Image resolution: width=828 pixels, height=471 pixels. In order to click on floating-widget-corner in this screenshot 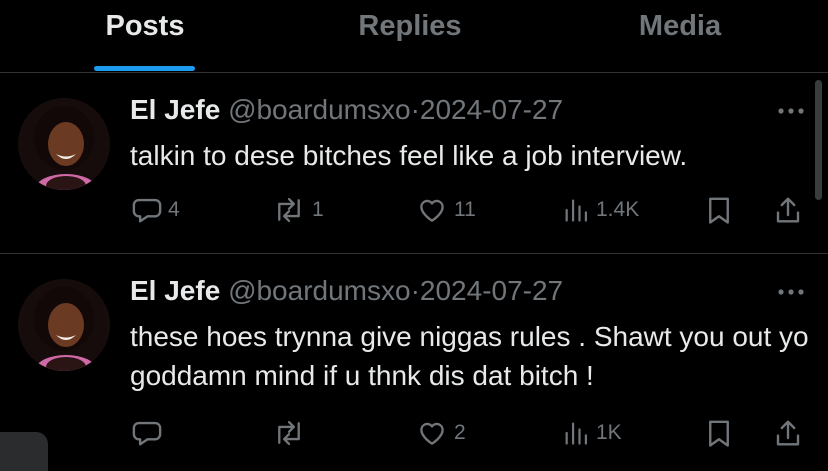, I will do `click(24, 451)`.